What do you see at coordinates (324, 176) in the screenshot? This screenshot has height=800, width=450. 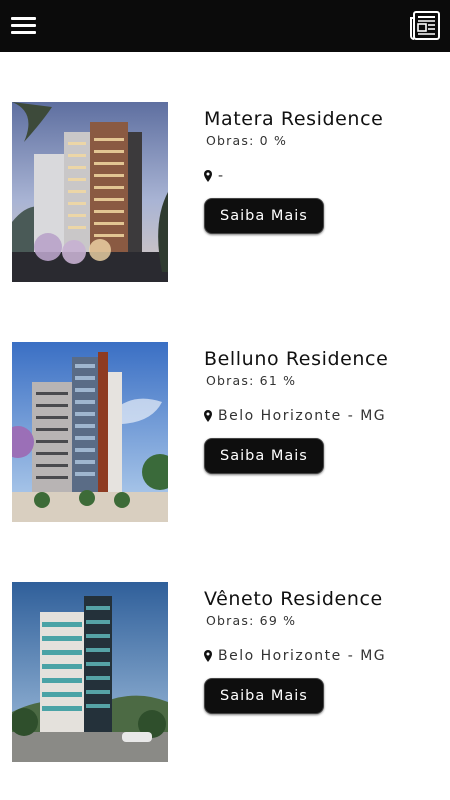 I see `listing-location: -` at bounding box center [324, 176].